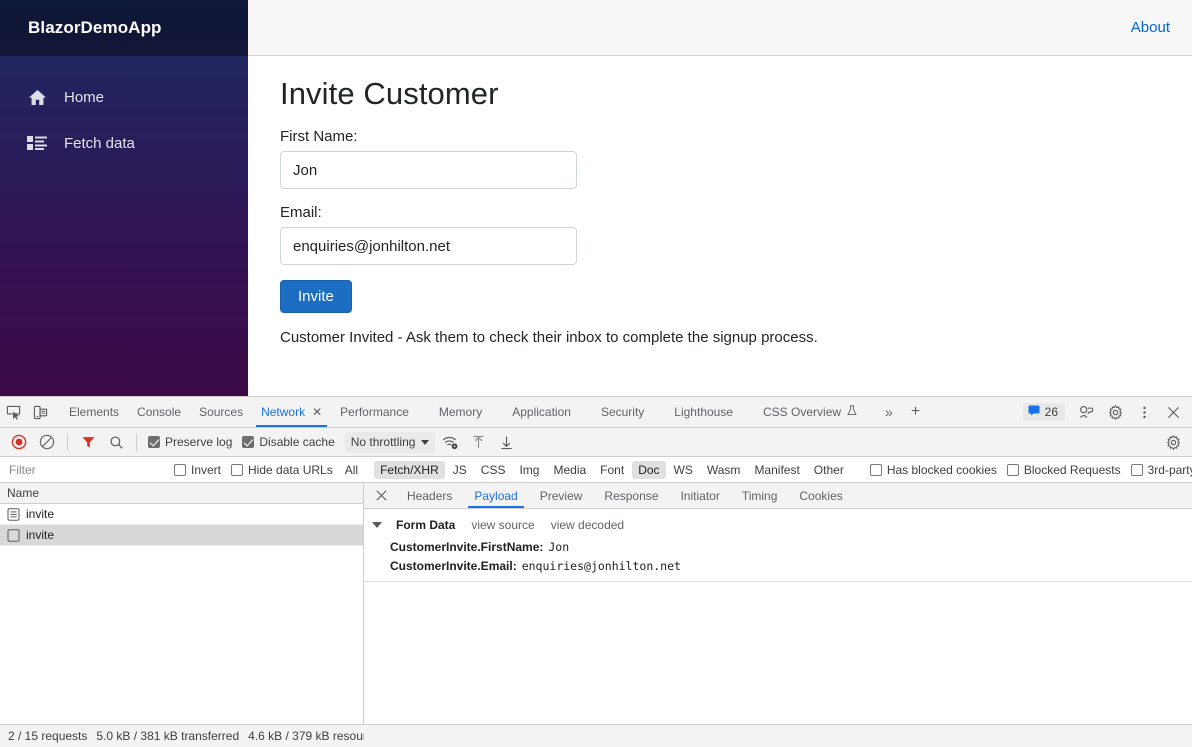 This screenshot has height=747, width=1192. Describe the element at coordinates (1086, 412) in the screenshot. I see `recorder-icon` at that location.